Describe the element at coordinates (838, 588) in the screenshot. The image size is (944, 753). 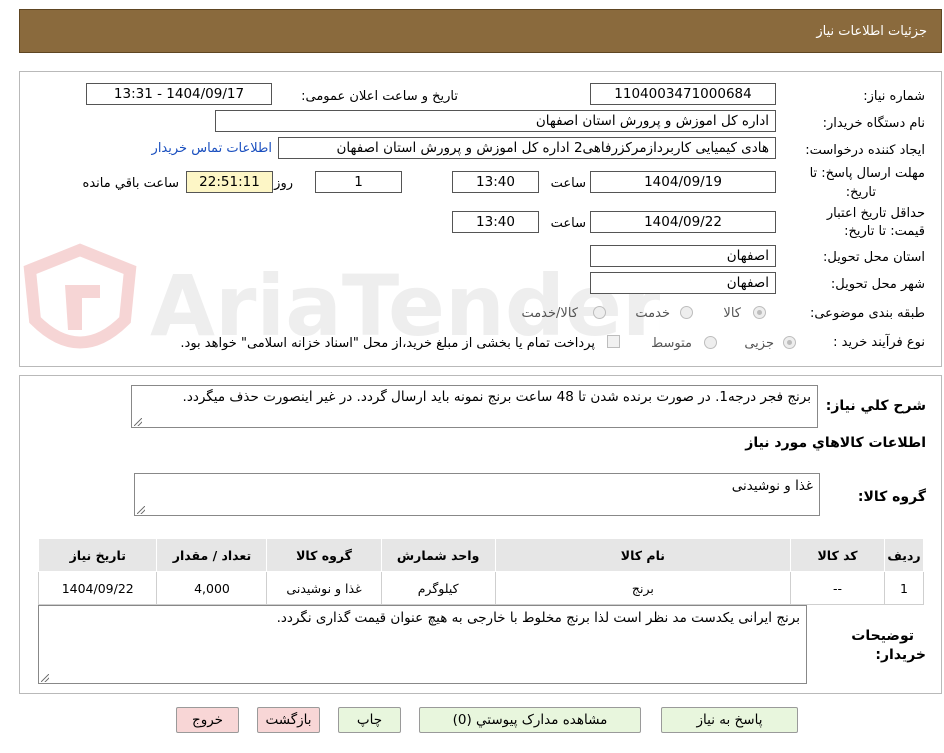
I see `cell-item-code: --` at that location.